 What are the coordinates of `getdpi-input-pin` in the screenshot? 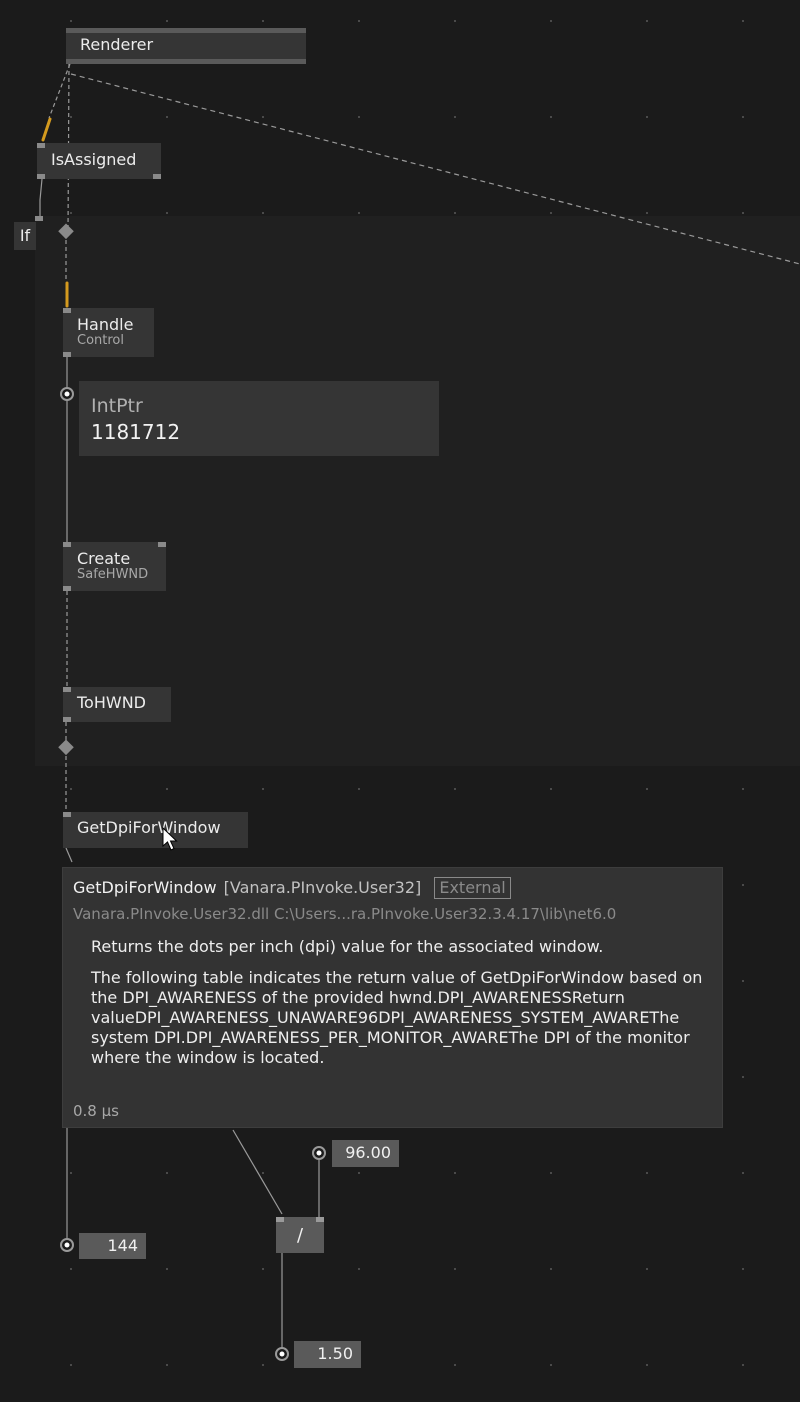 It's located at (67, 814).